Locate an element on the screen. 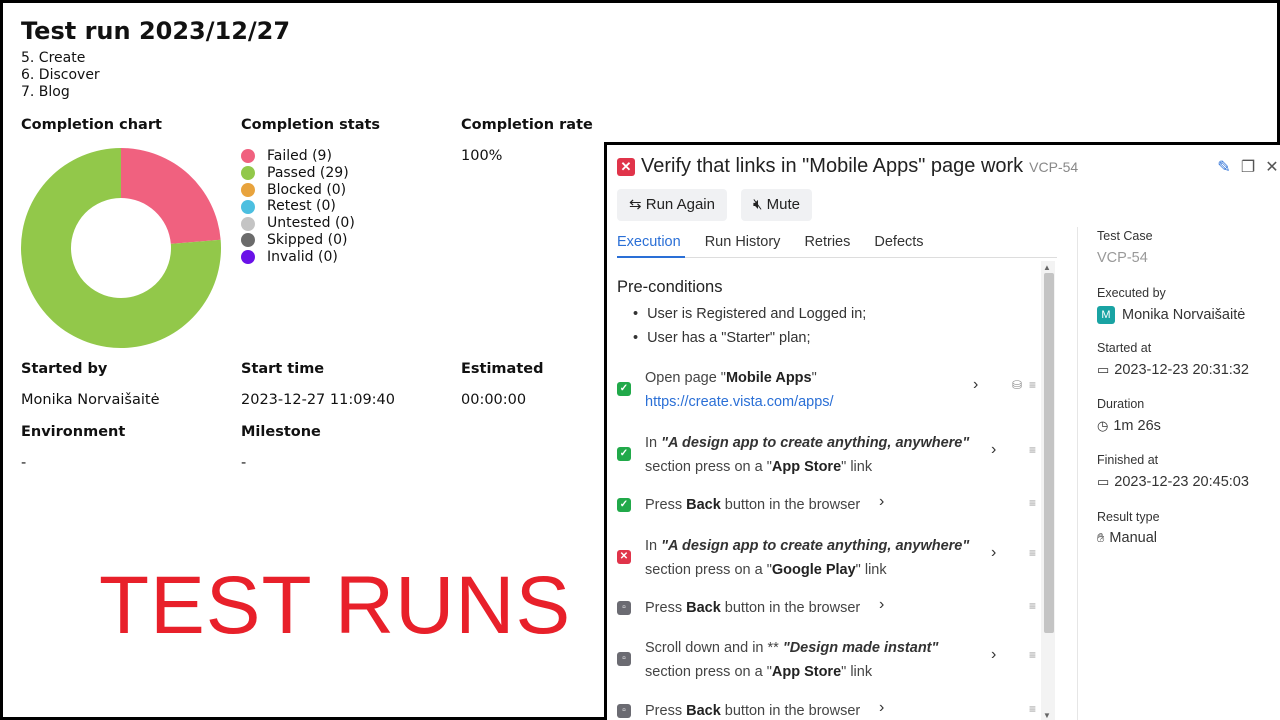 The width and height of the screenshot is (1280, 720). result-type-value: ✋︎ Manual is located at coordinates (1127, 538).